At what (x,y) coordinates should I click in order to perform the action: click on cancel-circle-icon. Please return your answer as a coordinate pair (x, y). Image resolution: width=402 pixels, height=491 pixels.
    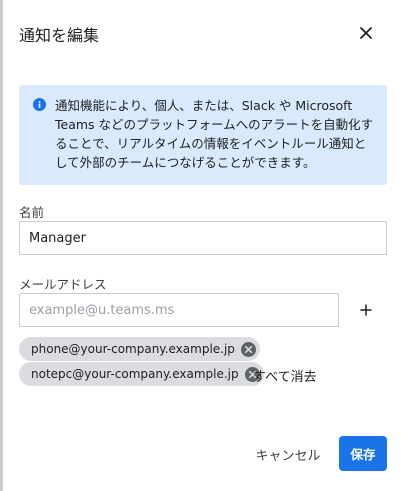
    Looking at the image, I should click on (249, 349).